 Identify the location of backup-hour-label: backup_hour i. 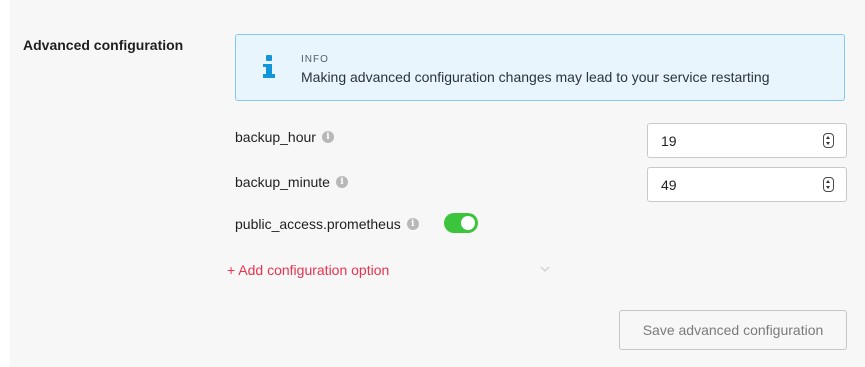
(284, 137).